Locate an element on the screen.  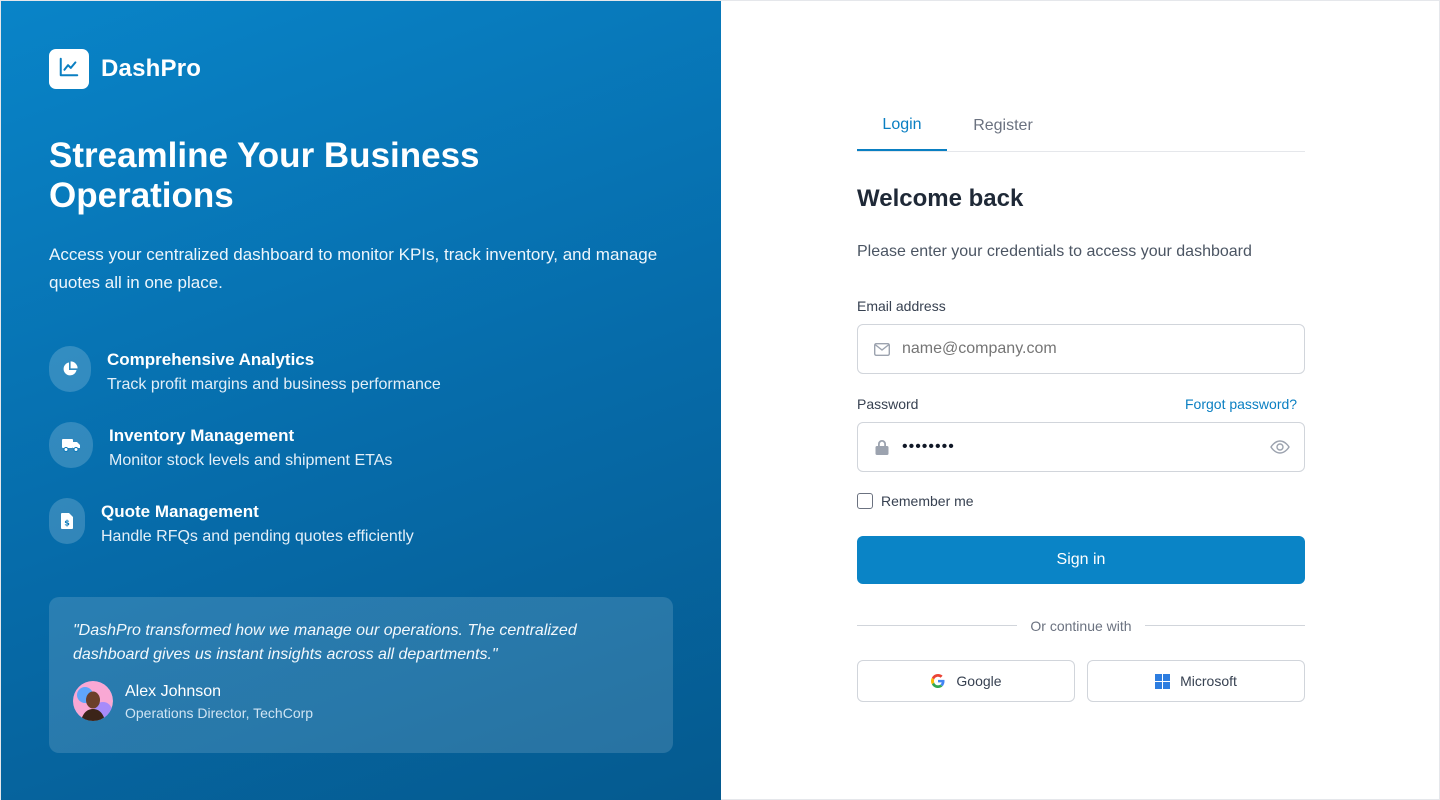
password-field: •••••••• is located at coordinates (1081, 447).